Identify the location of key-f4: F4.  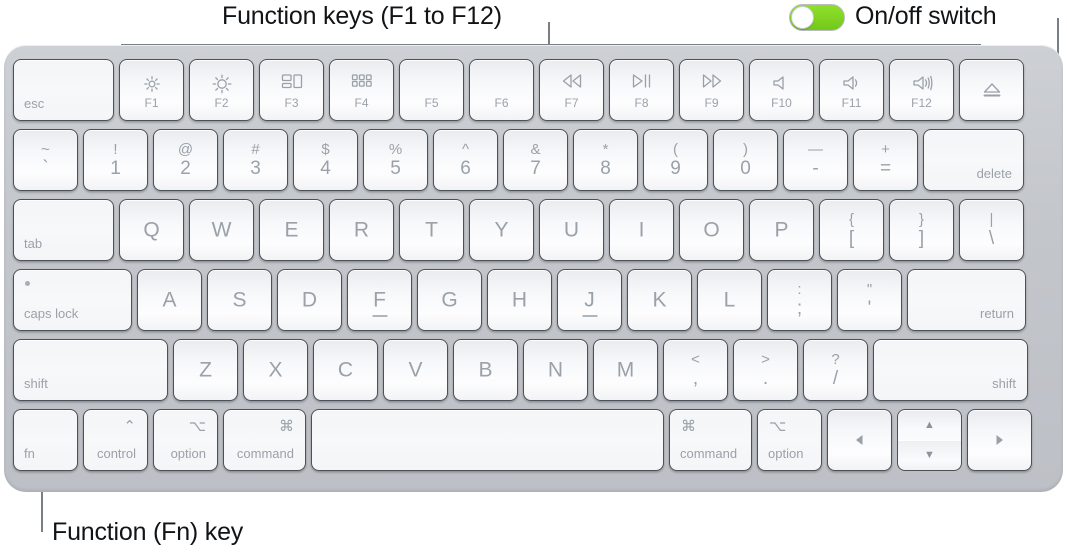
(361, 90).